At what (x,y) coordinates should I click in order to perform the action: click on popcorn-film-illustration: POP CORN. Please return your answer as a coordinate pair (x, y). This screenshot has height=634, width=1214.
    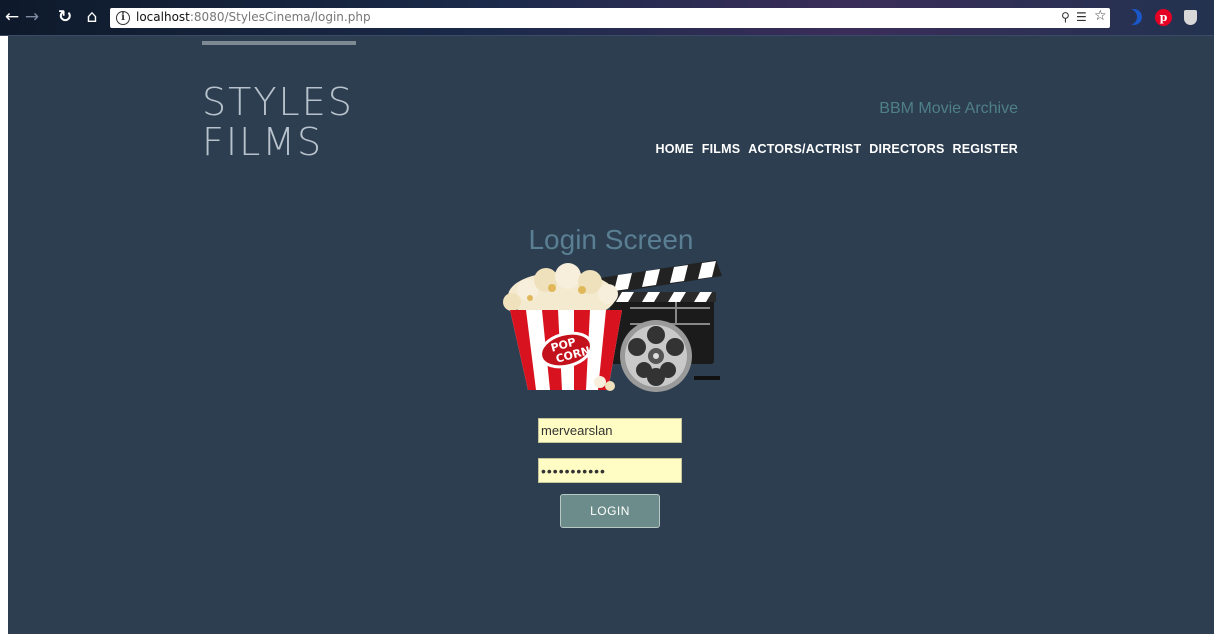
    Looking at the image, I should click on (612, 326).